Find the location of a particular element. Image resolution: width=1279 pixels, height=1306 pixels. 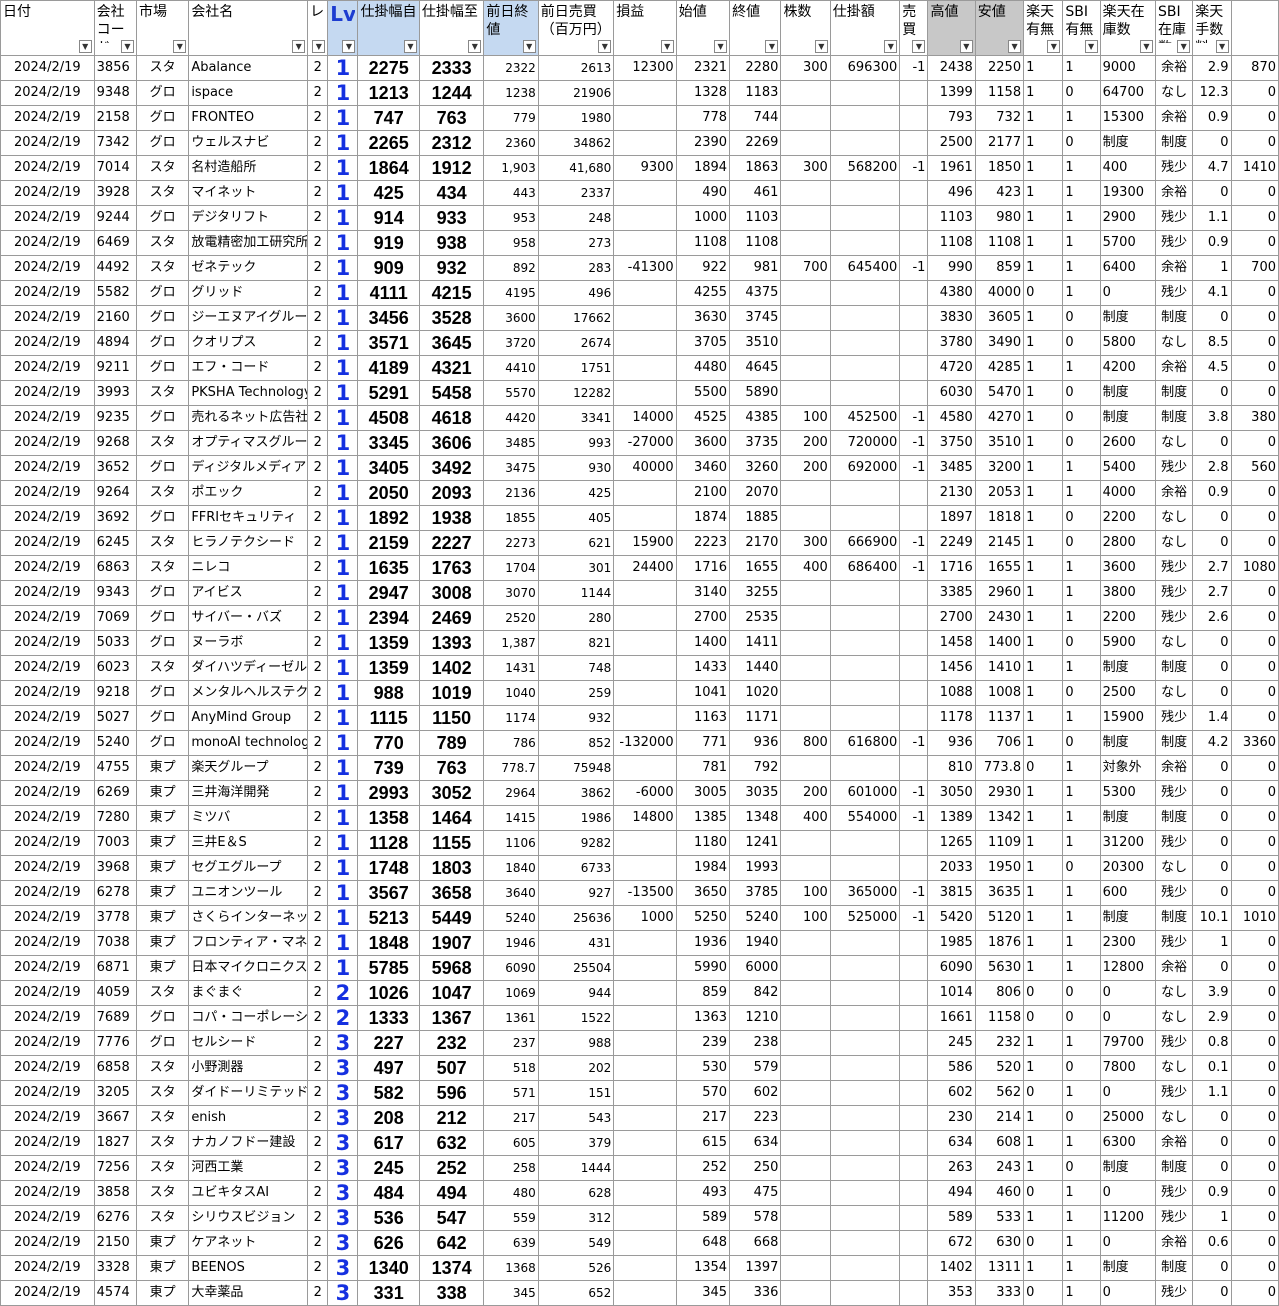

cell-prev-close: 1946 is located at coordinates (511, 943).